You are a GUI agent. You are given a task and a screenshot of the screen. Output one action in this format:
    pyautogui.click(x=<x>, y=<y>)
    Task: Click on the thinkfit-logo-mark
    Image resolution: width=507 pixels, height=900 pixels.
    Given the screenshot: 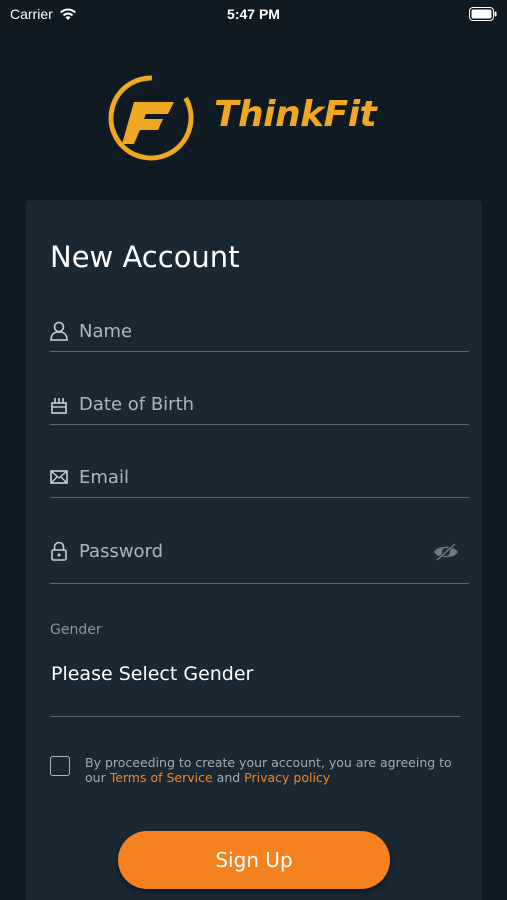 What is the action you would take?
    pyautogui.click(x=151, y=118)
    